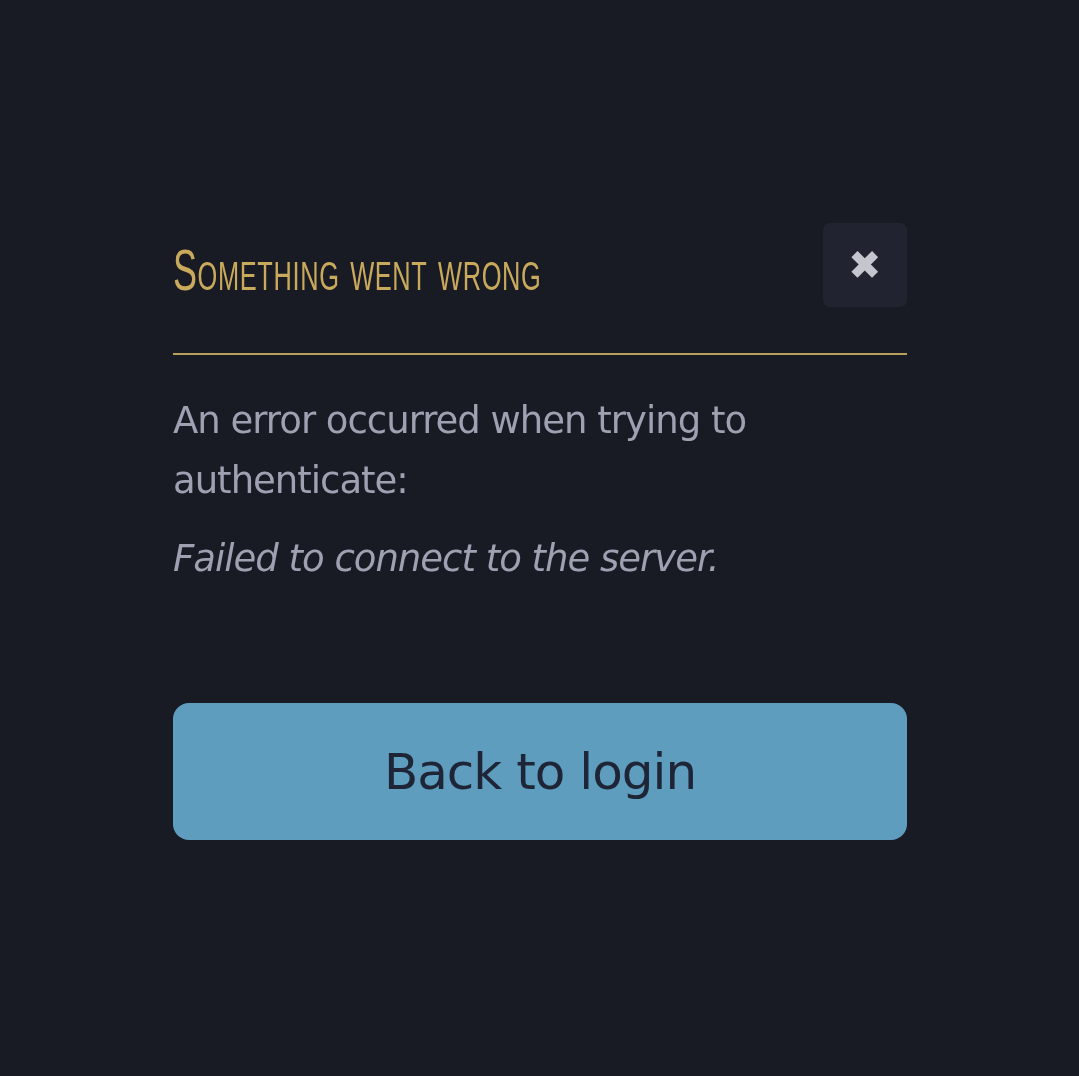  I want to click on error-detail: Failed to connect to the server., so click(446, 559).